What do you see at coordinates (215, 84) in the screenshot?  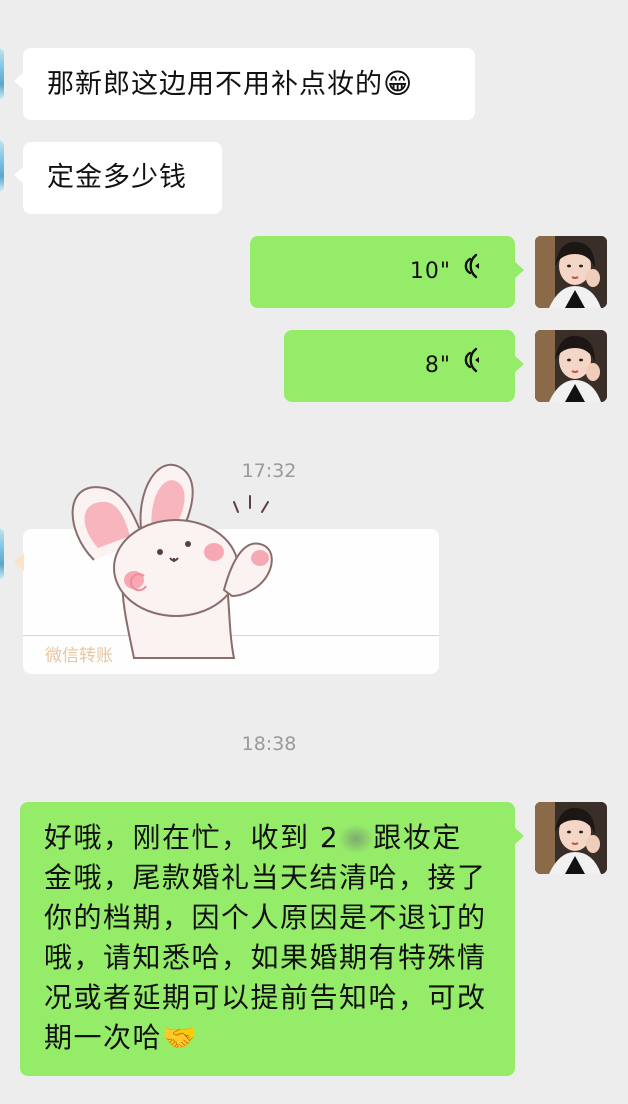 I see `message-text: 那新郎这边用不用补点妆的` at bounding box center [215, 84].